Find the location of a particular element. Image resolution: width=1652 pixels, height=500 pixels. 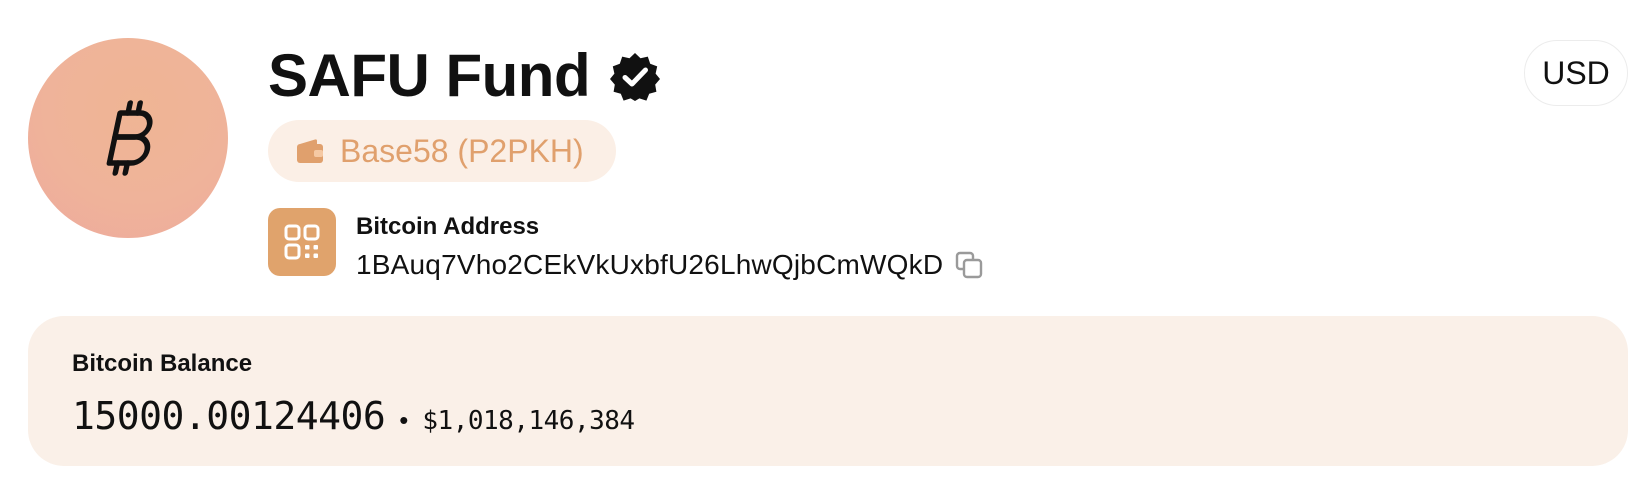

address-label: Bitcoin Address is located at coordinates (448, 226).